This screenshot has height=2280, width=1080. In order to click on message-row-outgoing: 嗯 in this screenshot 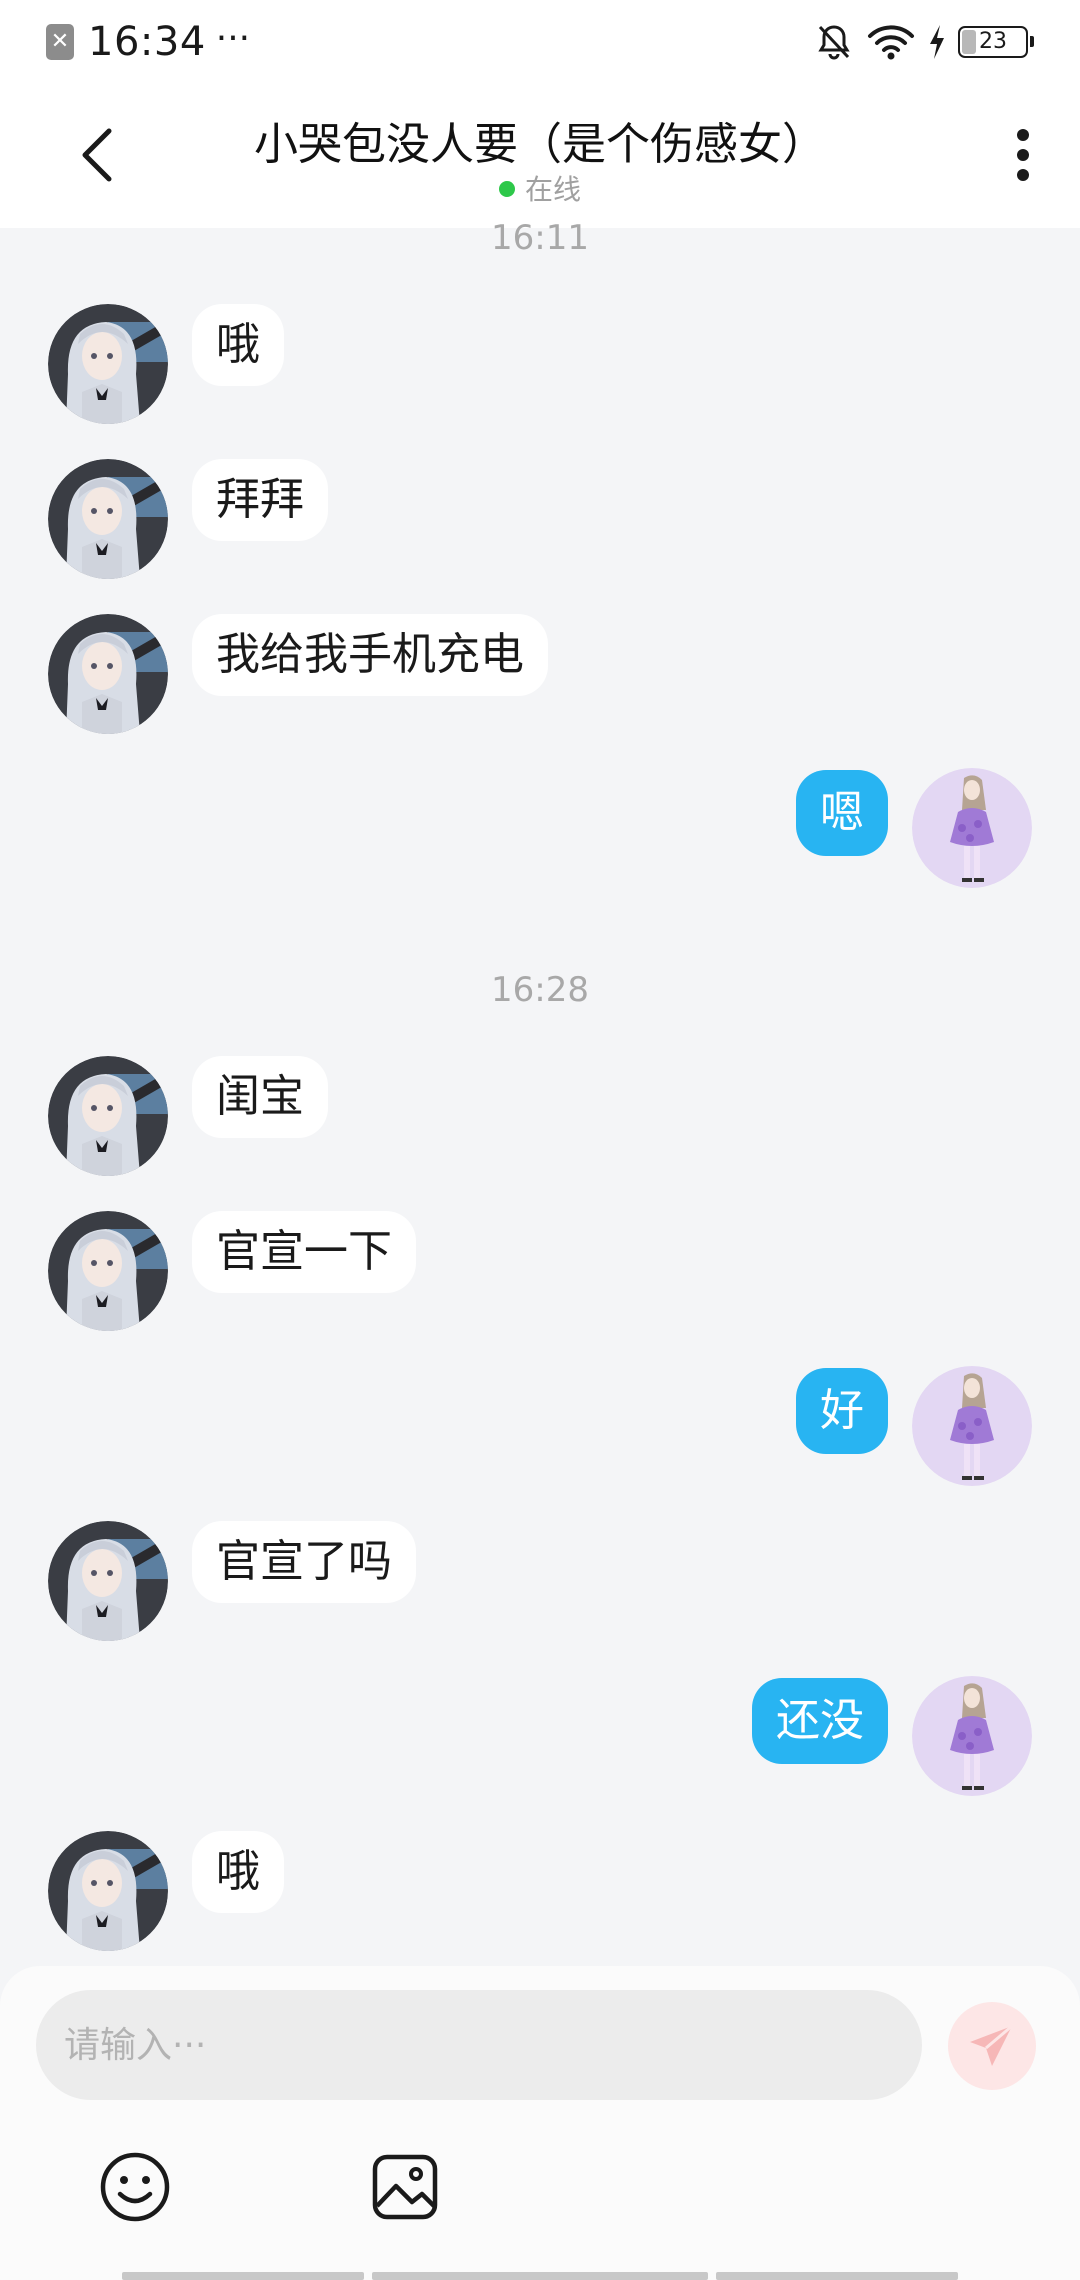, I will do `click(540, 828)`.